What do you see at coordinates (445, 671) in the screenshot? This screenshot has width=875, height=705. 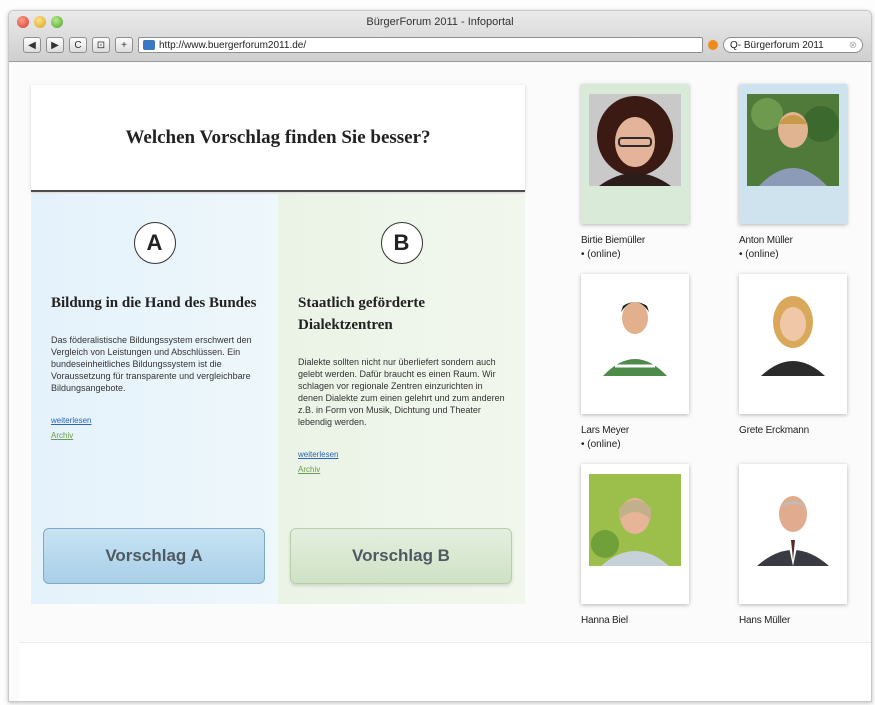 I see `lower-panel` at bounding box center [445, 671].